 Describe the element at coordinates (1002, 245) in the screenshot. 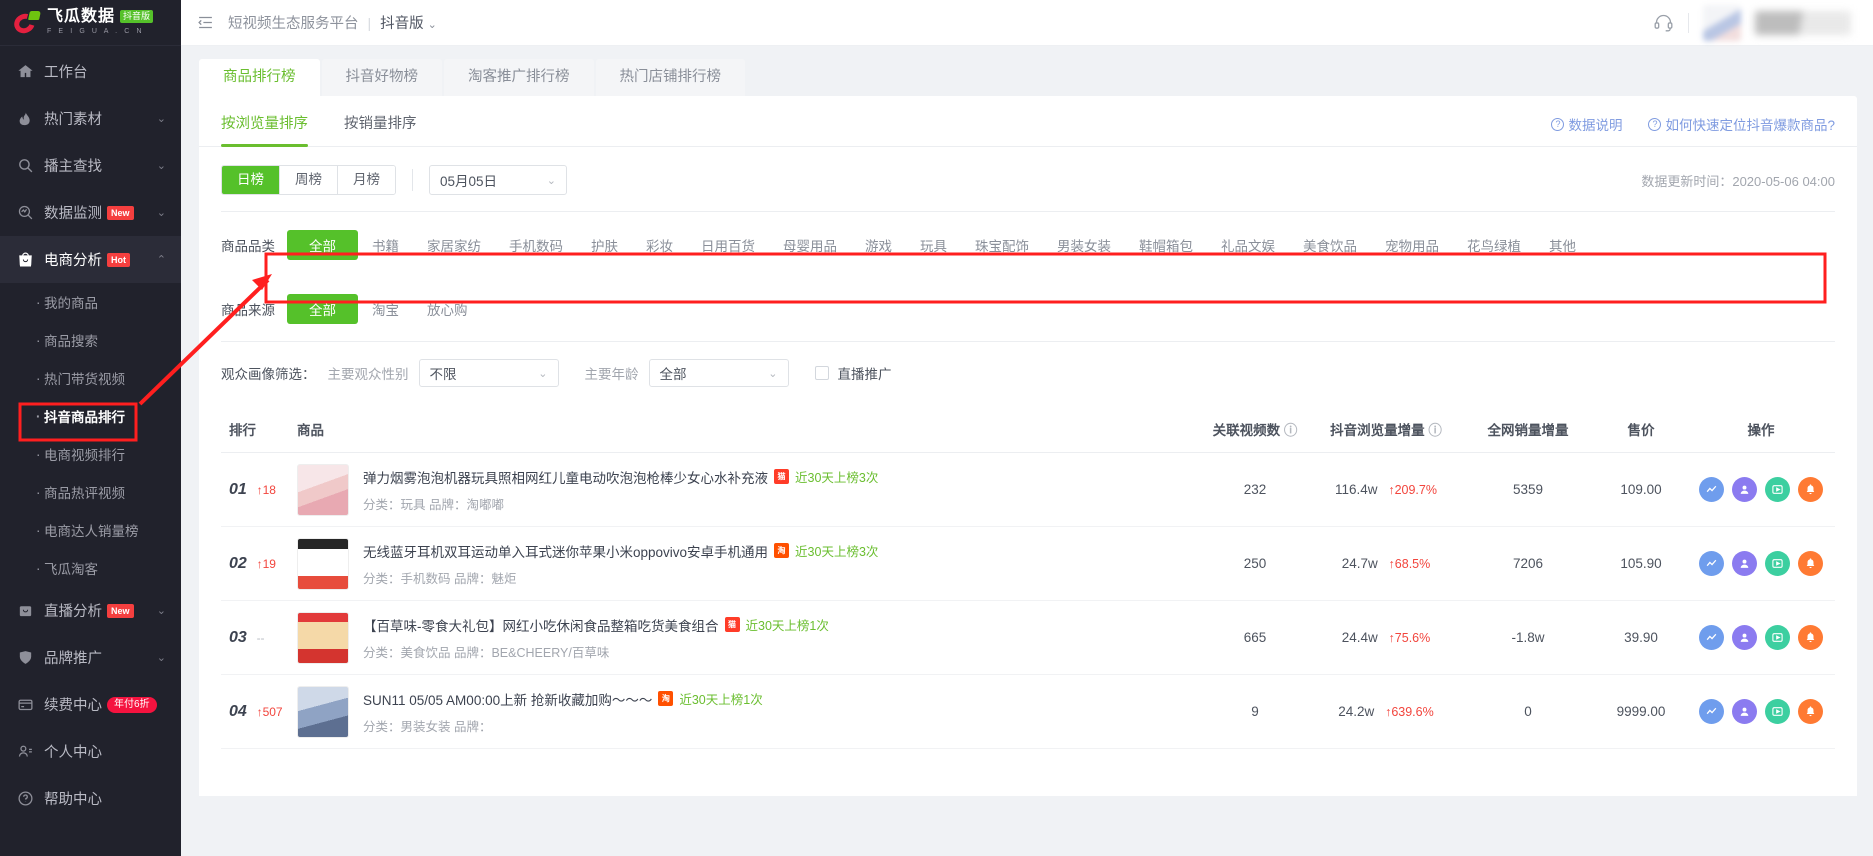

I see `category-chip-jewelry: 珠宝配饰` at that location.